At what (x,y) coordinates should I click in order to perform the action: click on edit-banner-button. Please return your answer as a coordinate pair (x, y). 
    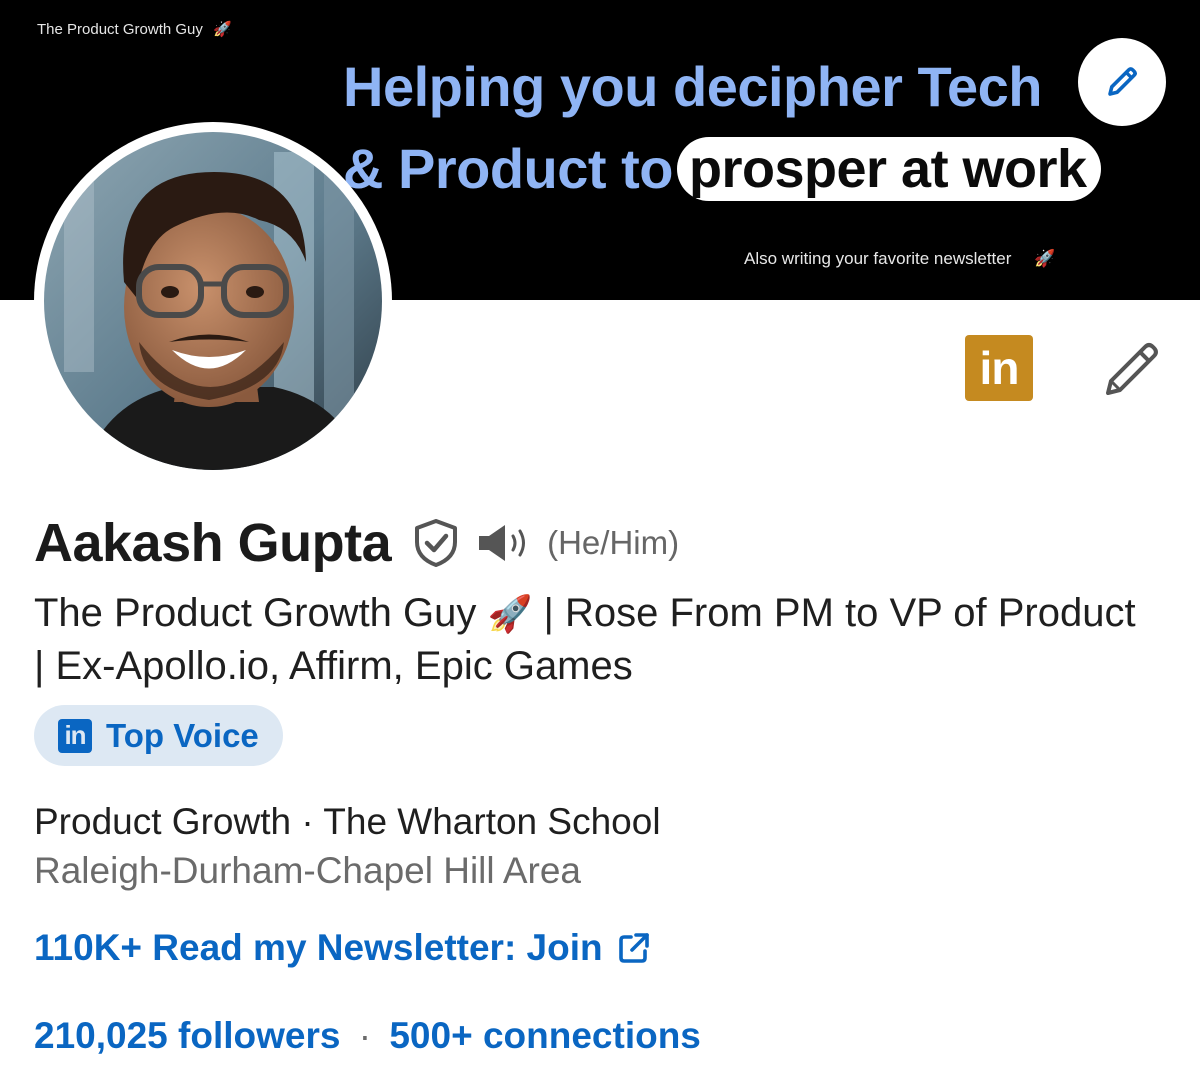
    Looking at the image, I should click on (1122, 82).